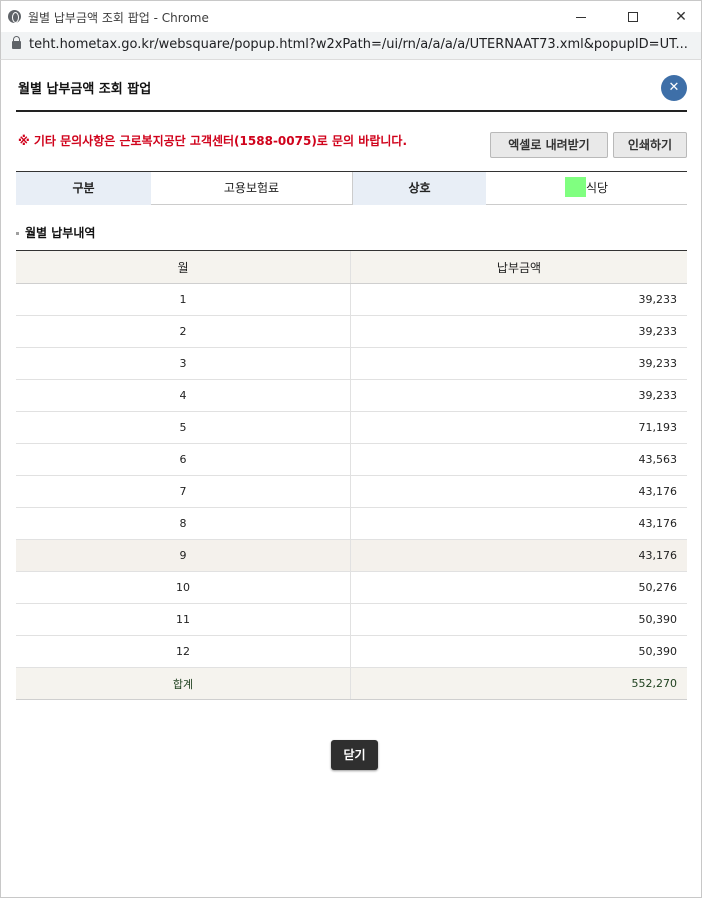 The image size is (702, 898). What do you see at coordinates (658, 459) in the screenshot?
I see `amount-cell: 43,563` at bounding box center [658, 459].